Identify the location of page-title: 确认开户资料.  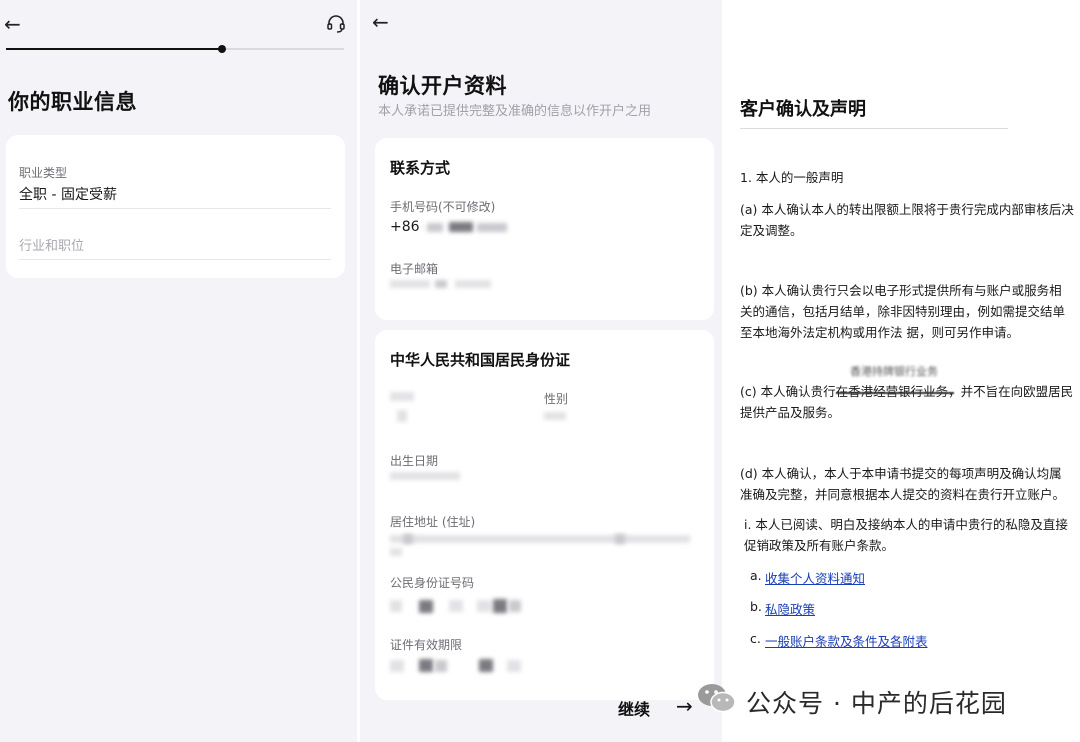
(442, 86).